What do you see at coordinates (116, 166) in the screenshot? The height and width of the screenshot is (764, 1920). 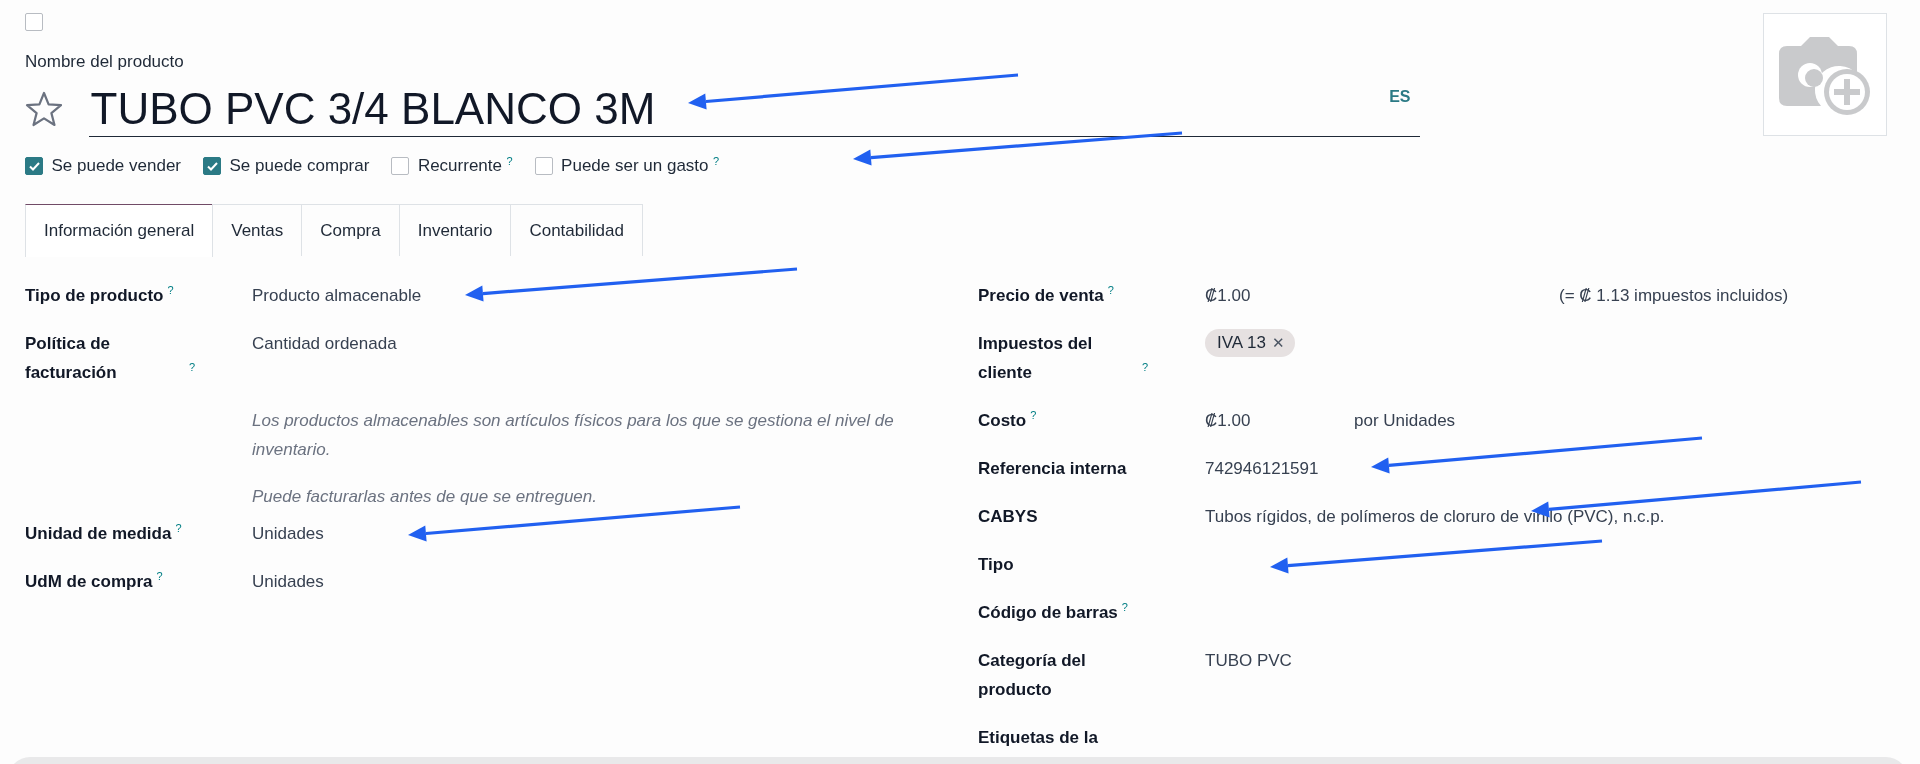 I see `checkbox-label: Se puede vender` at bounding box center [116, 166].